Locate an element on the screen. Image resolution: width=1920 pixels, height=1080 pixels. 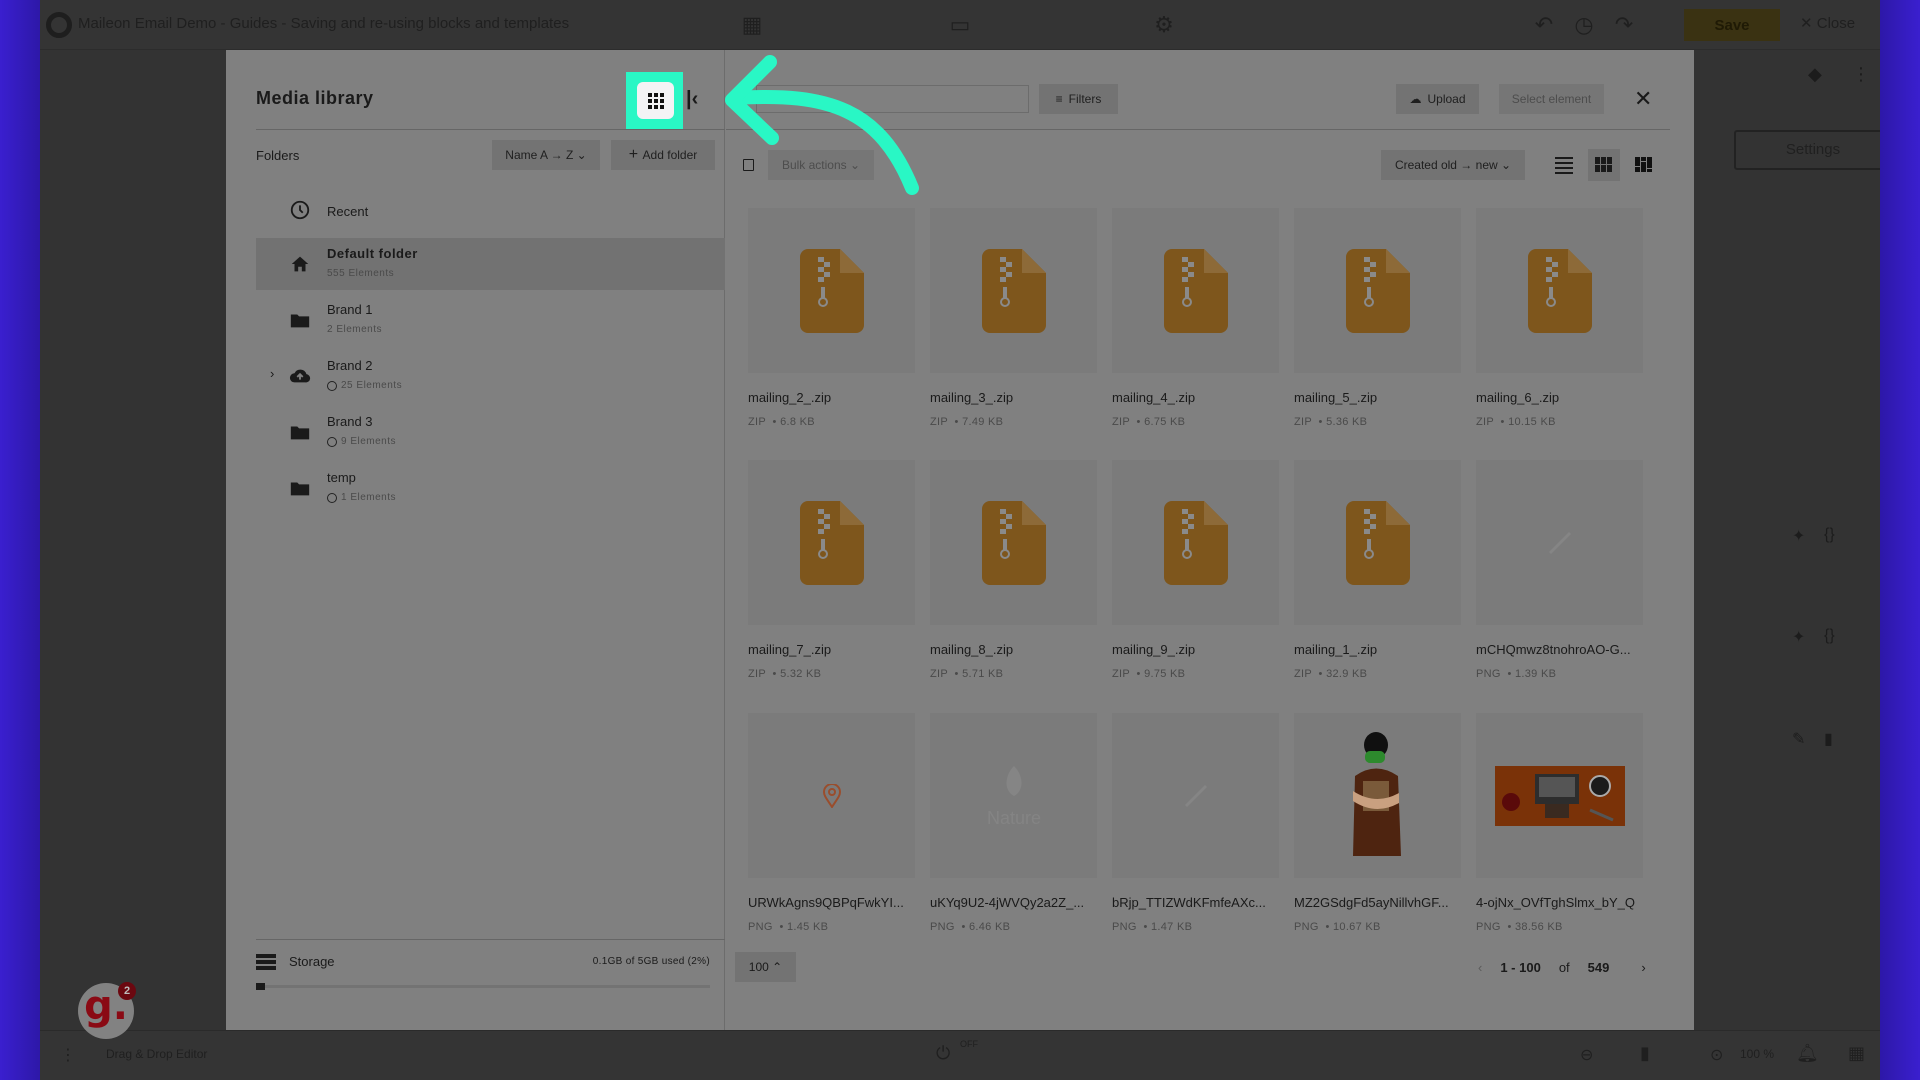
delete-icon: ▮ is located at coordinates (1828, 739).